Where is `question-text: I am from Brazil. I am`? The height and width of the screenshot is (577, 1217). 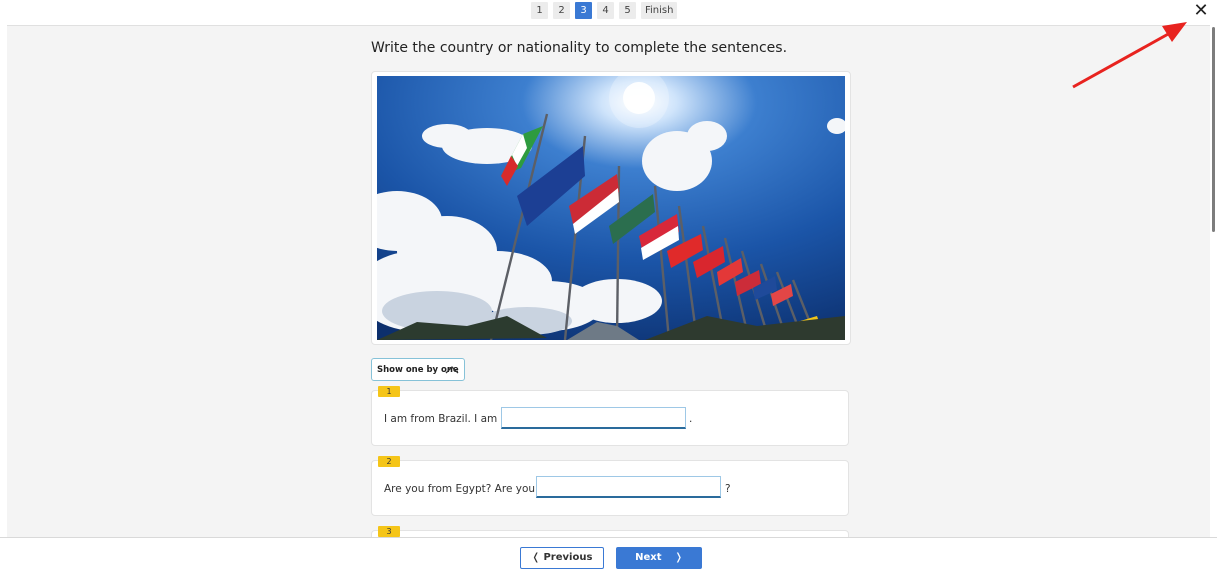 question-text: I am from Brazil. I am is located at coordinates (441, 419).